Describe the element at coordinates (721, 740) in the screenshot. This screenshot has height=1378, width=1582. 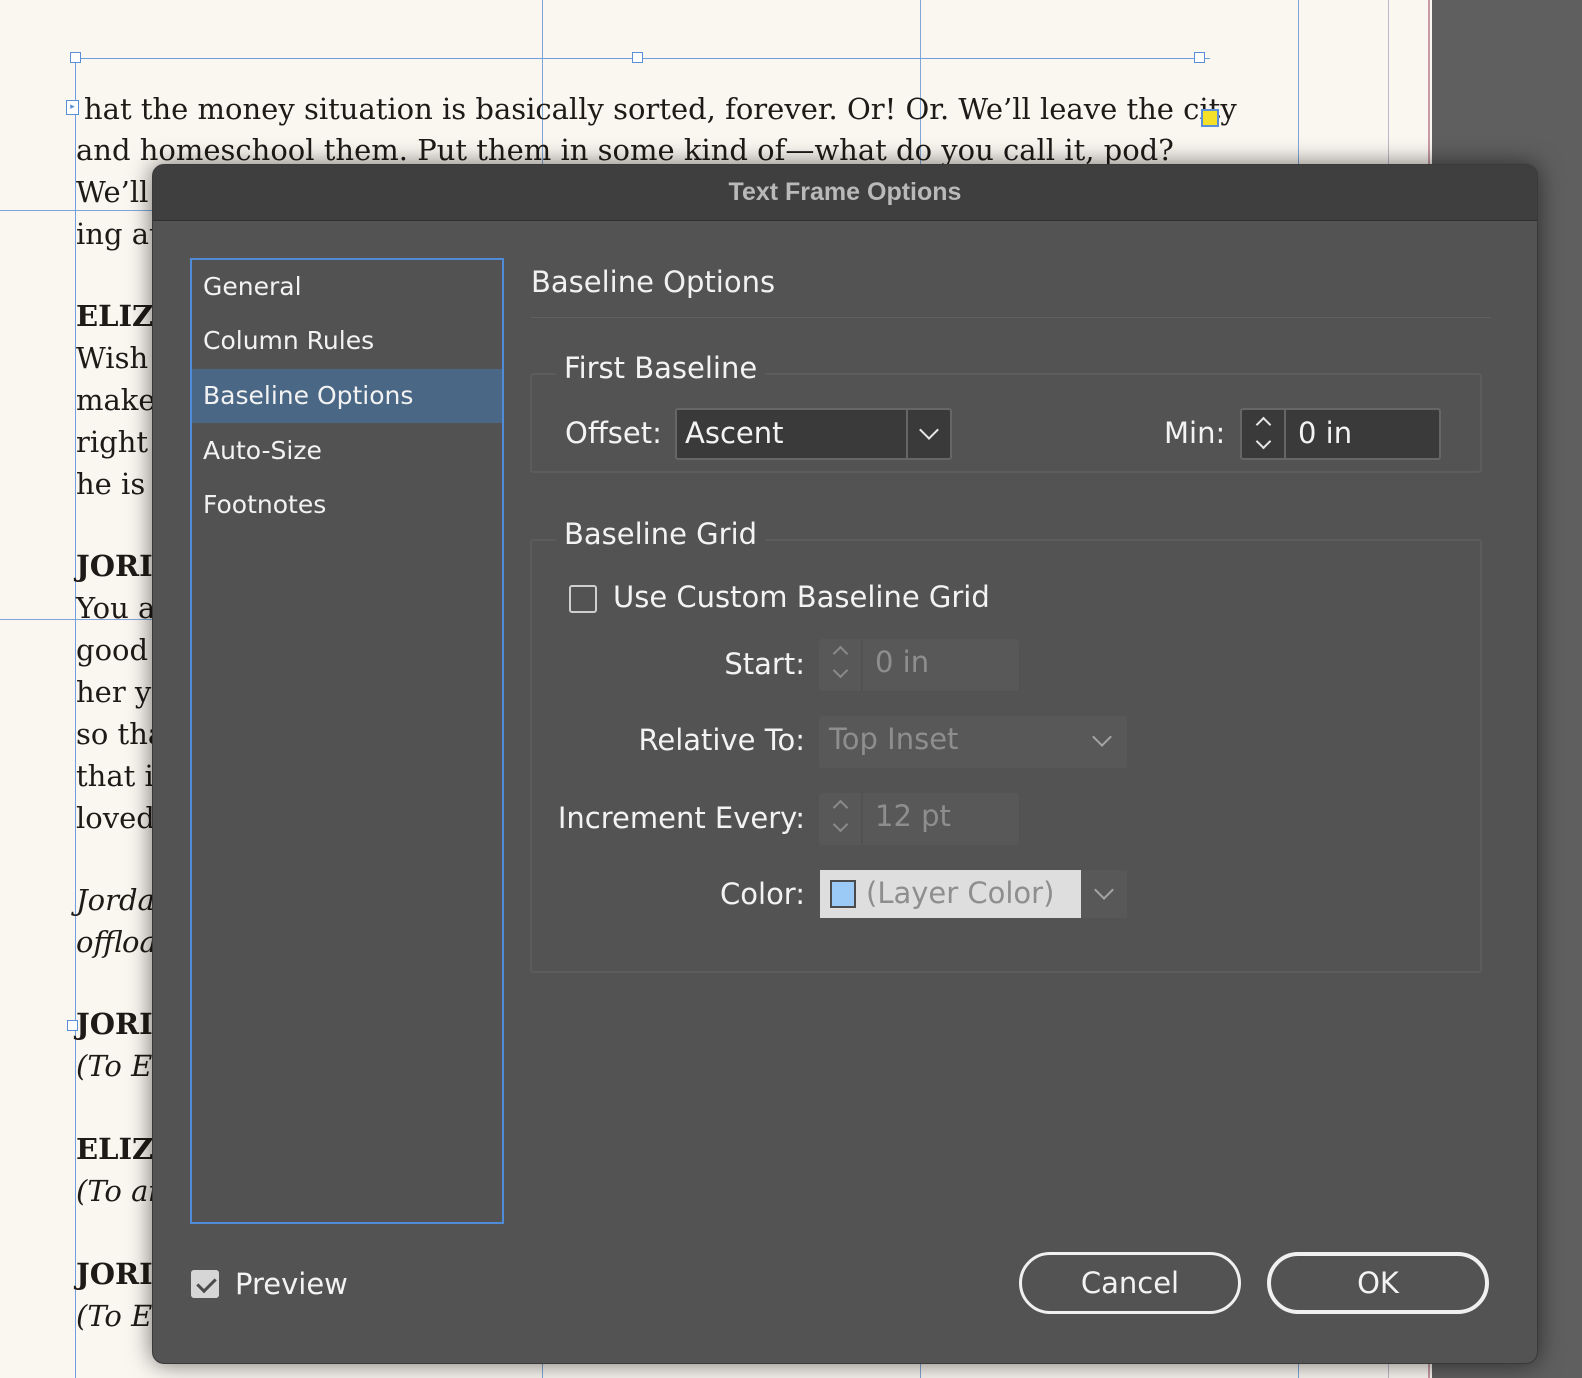
I see `relative-to-label: Relative To:` at that location.